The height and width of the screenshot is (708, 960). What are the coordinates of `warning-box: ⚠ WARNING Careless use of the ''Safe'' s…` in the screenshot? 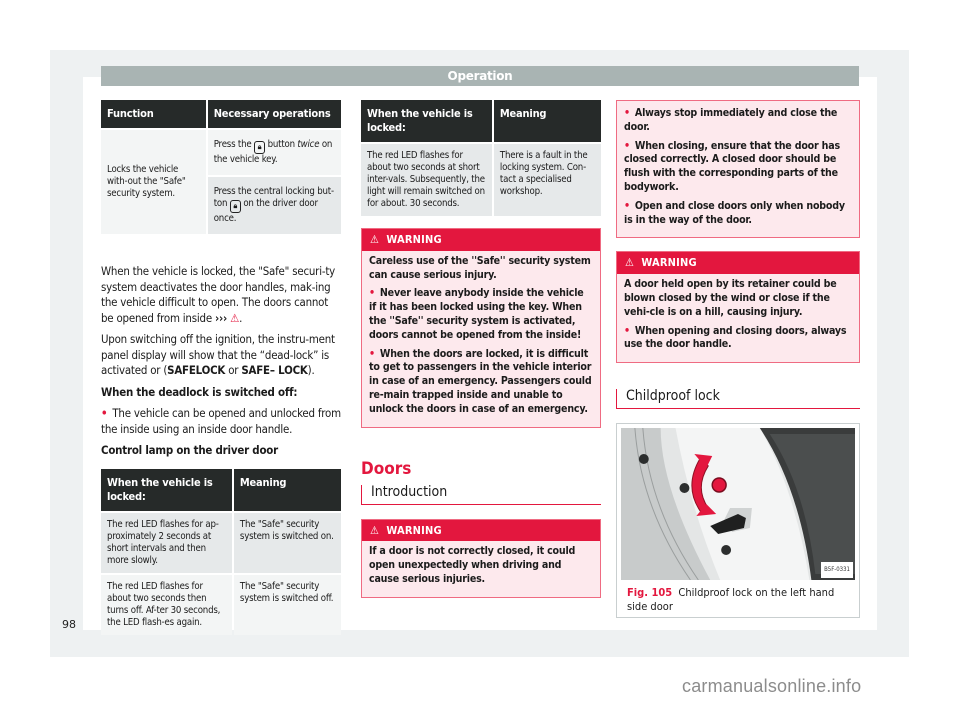 It's located at (481, 328).